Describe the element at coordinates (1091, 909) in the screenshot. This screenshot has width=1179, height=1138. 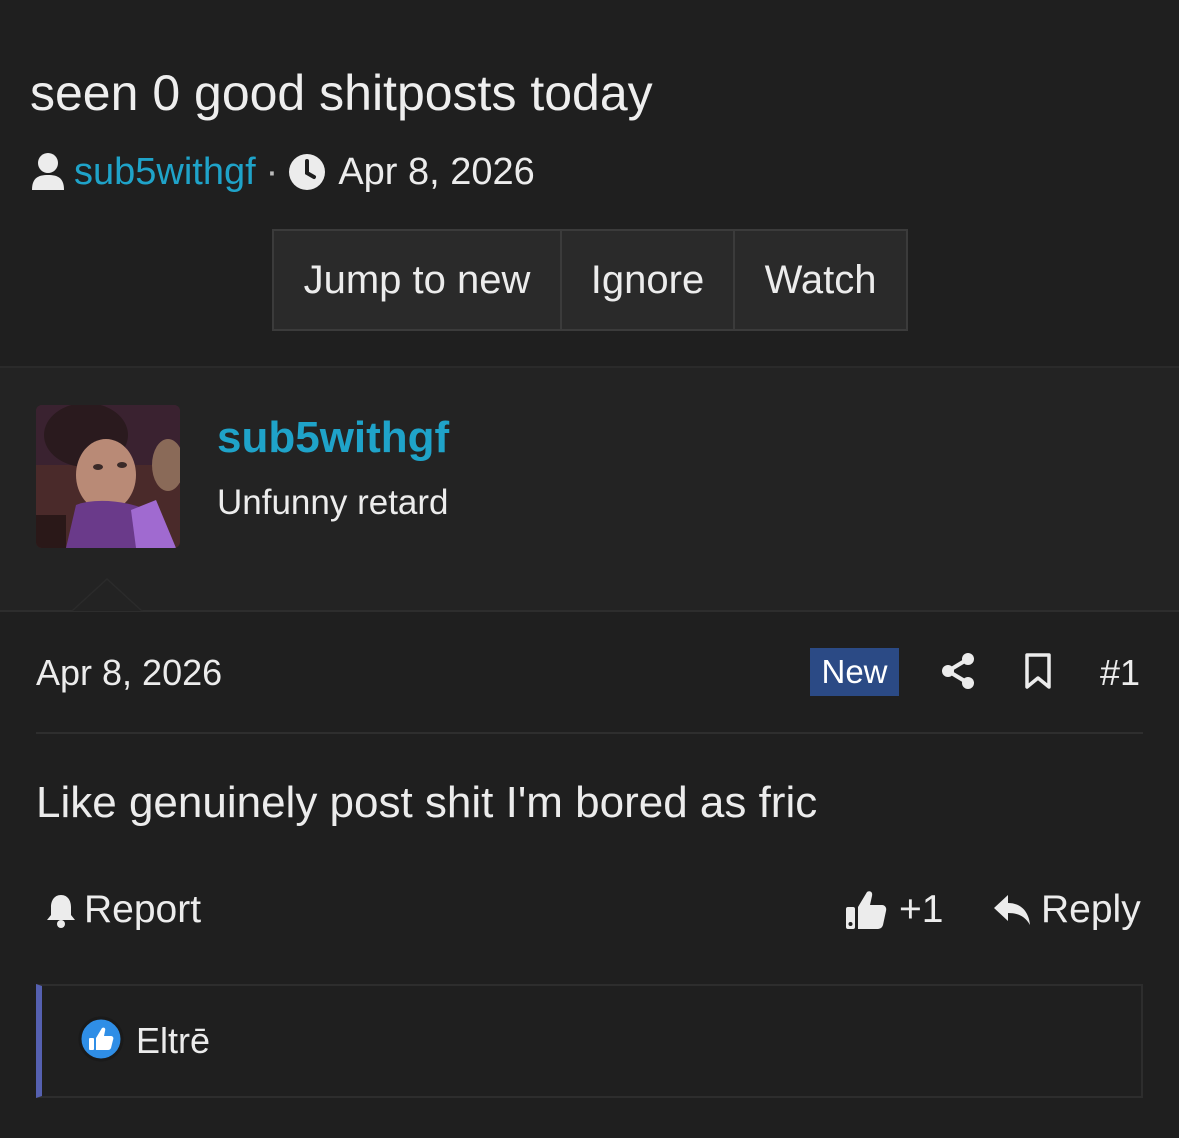
I see `reply-label: Reply` at that location.